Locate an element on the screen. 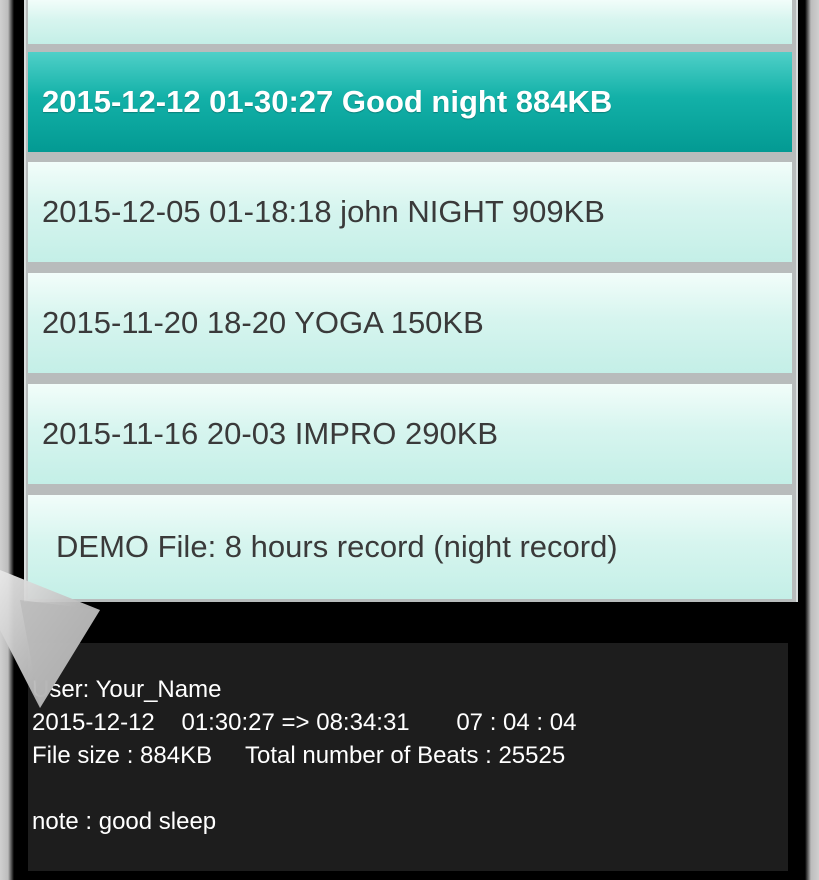 Image resolution: width=819 pixels, height=880 pixels. list-item-label: 2015-11-20 18-20 YOGA 150KB is located at coordinates (263, 322).